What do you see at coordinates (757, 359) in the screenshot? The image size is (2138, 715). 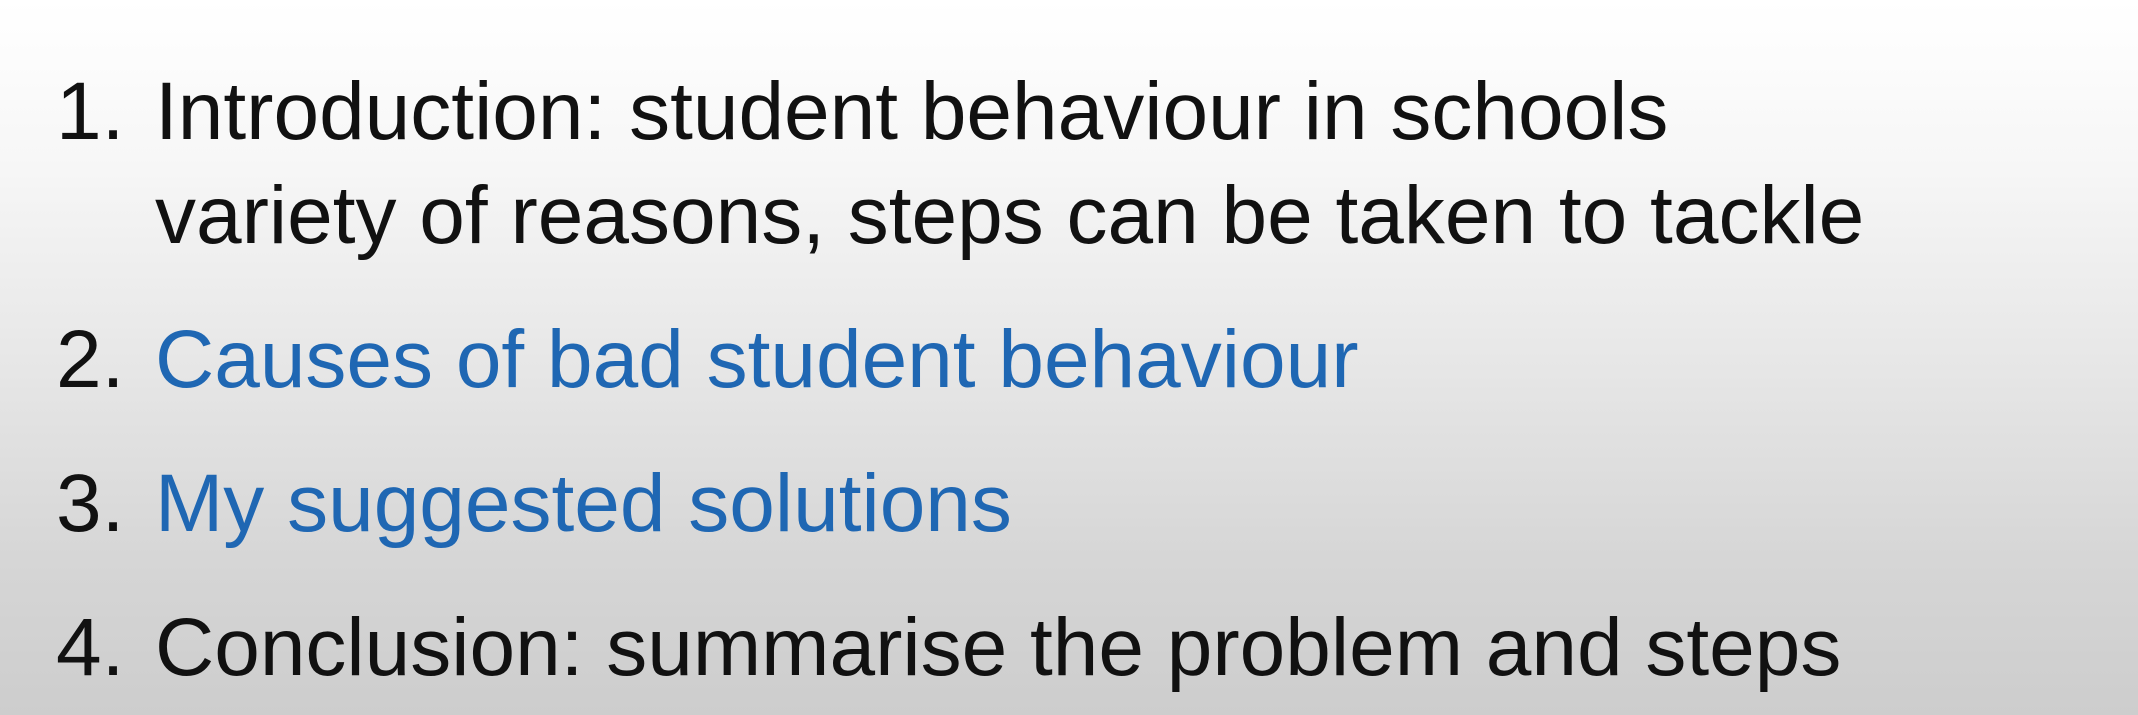 I see `causes-text: Causes of bad student behaviour` at bounding box center [757, 359].